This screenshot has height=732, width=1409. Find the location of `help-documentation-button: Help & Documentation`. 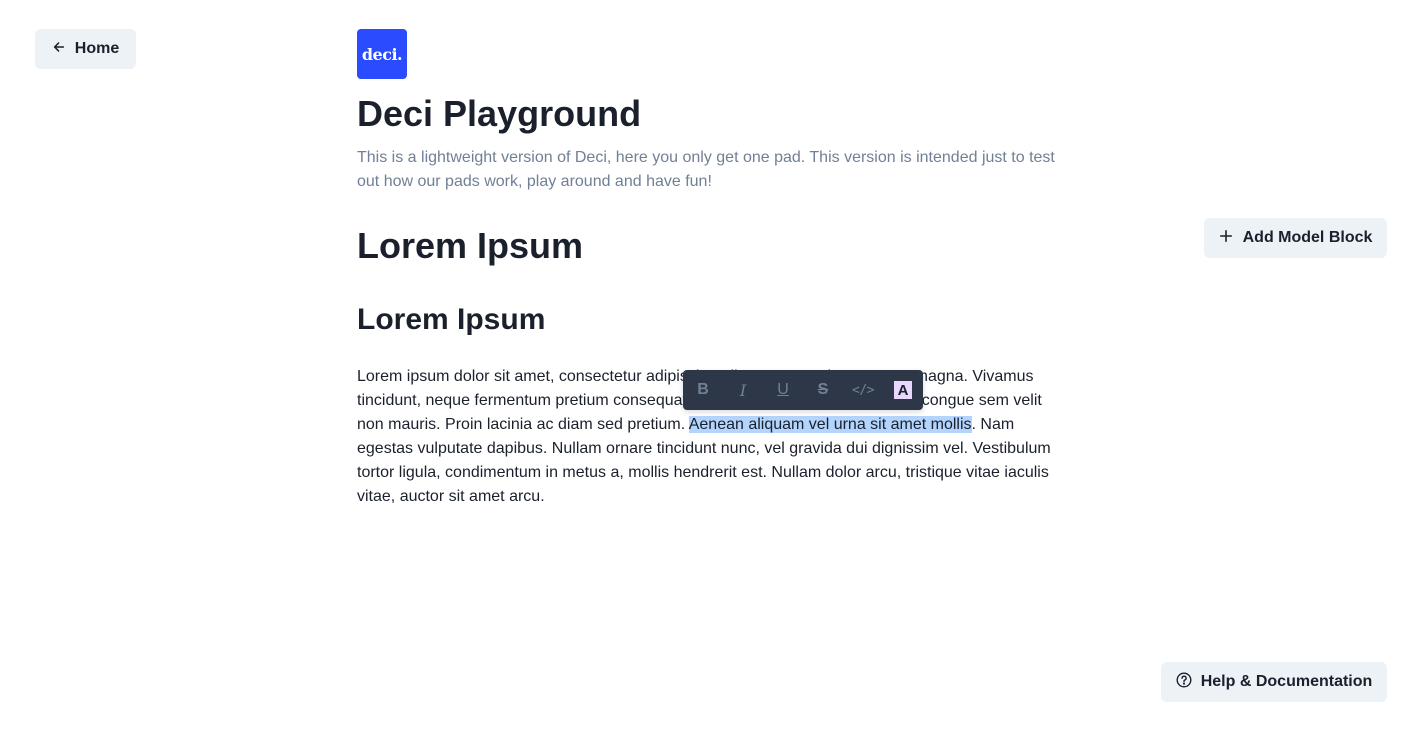

help-documentation-button: Help & Documentation is located at coordinates (1274, 682).